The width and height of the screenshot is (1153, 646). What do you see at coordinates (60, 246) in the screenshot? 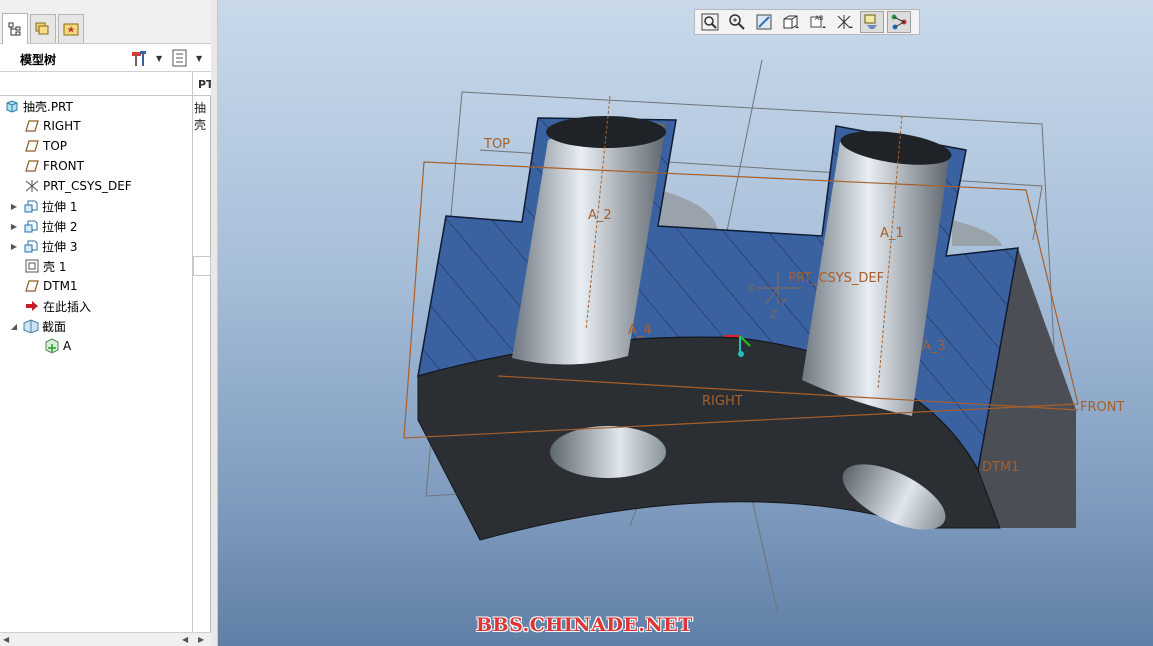
I see `tree-item-label: 拉伸 3` at bounding box center [60, 246].